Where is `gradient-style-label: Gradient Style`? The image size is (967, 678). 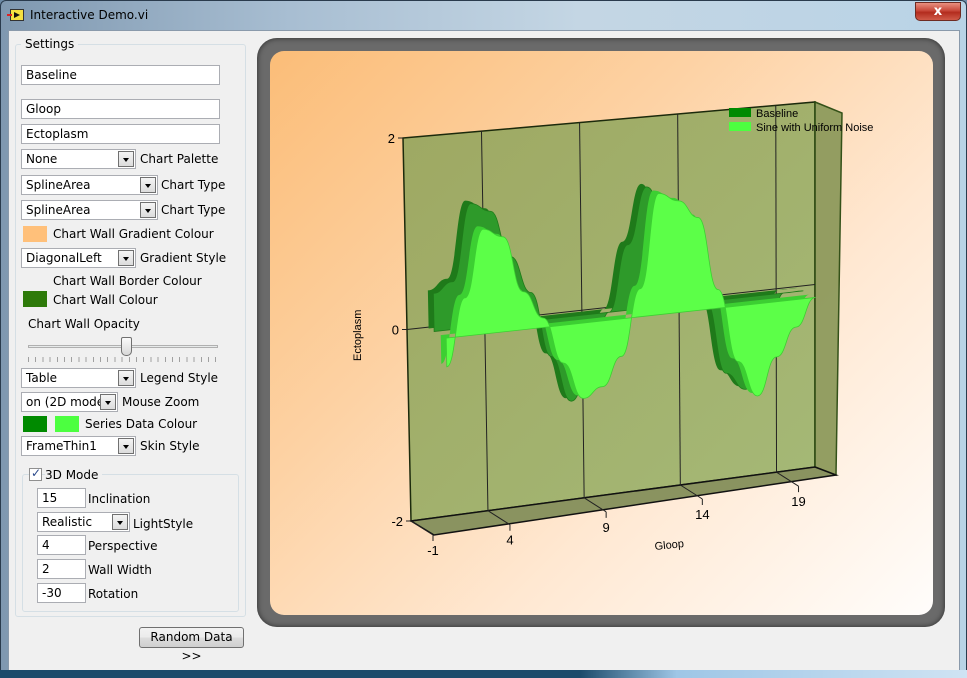 gradient-style-label: Gradient Style is located at coordinates (183, 258).